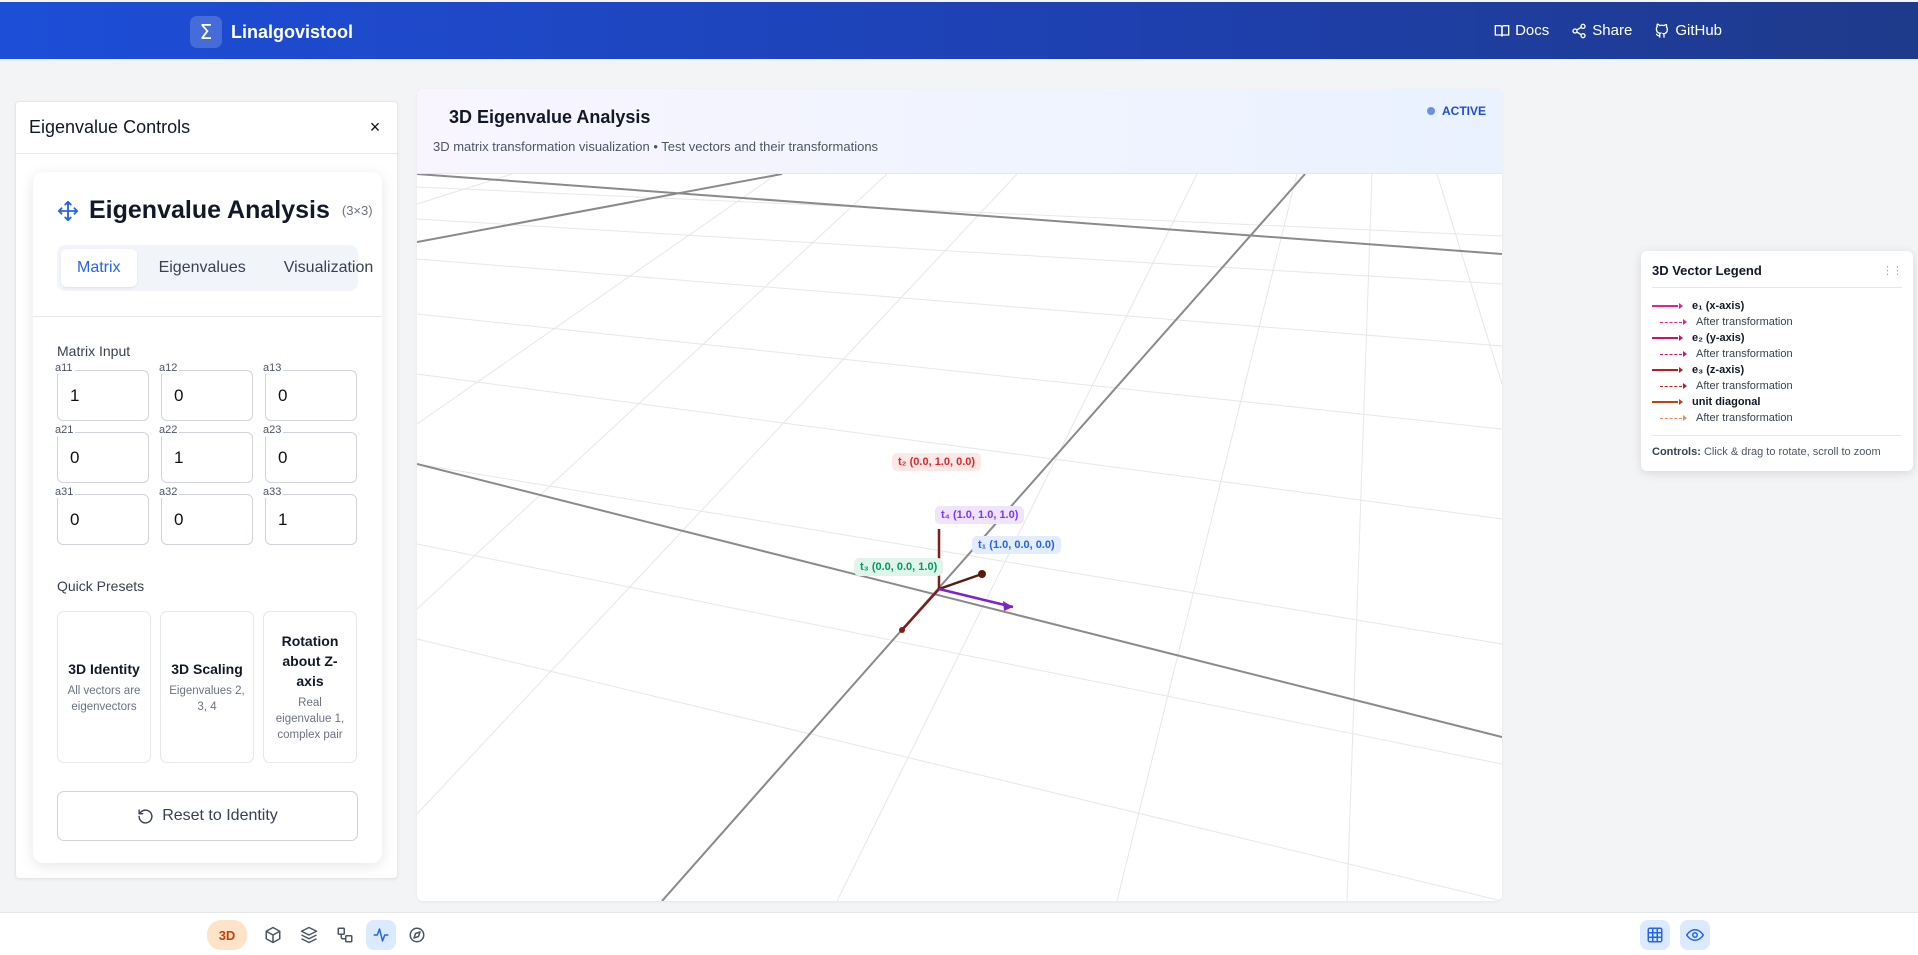 The width and height of the screenshot is (1918, 955). I want to click on divider, so click(207, 316).